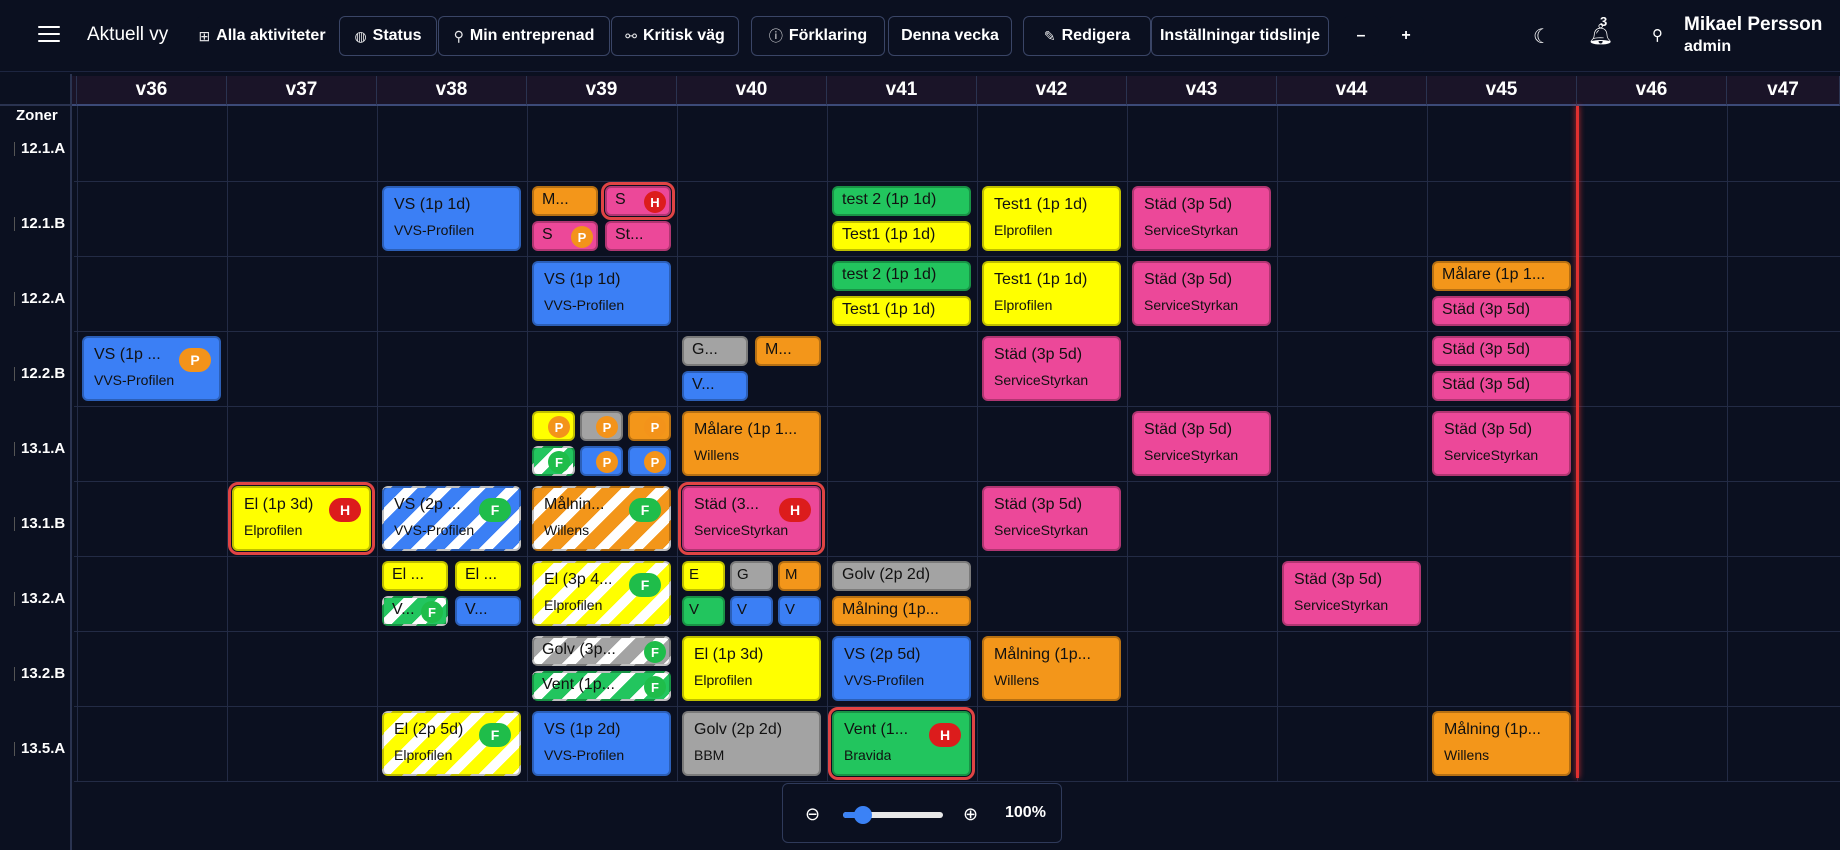 Image resolution: width=1840 pixels, height=850 pixels. What do you see at coordinates (902, 91) in the screenshot?
I see `week-header-v41: v41` at bounding box center [902, 91].